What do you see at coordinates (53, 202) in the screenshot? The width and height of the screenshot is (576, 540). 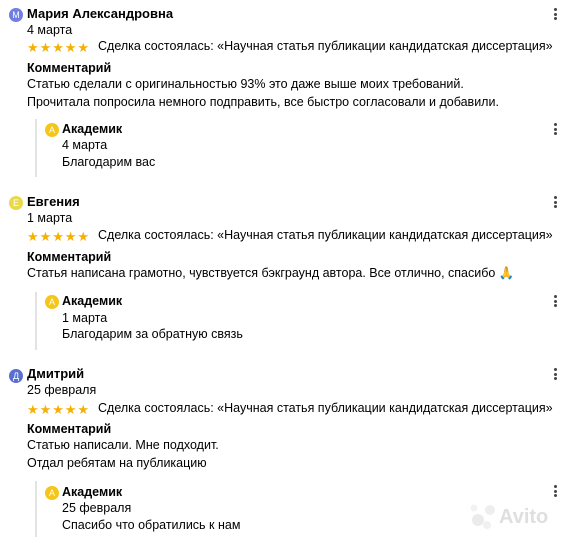 I see `reviewer-name: Евгения` at bounding box center [53, 202].